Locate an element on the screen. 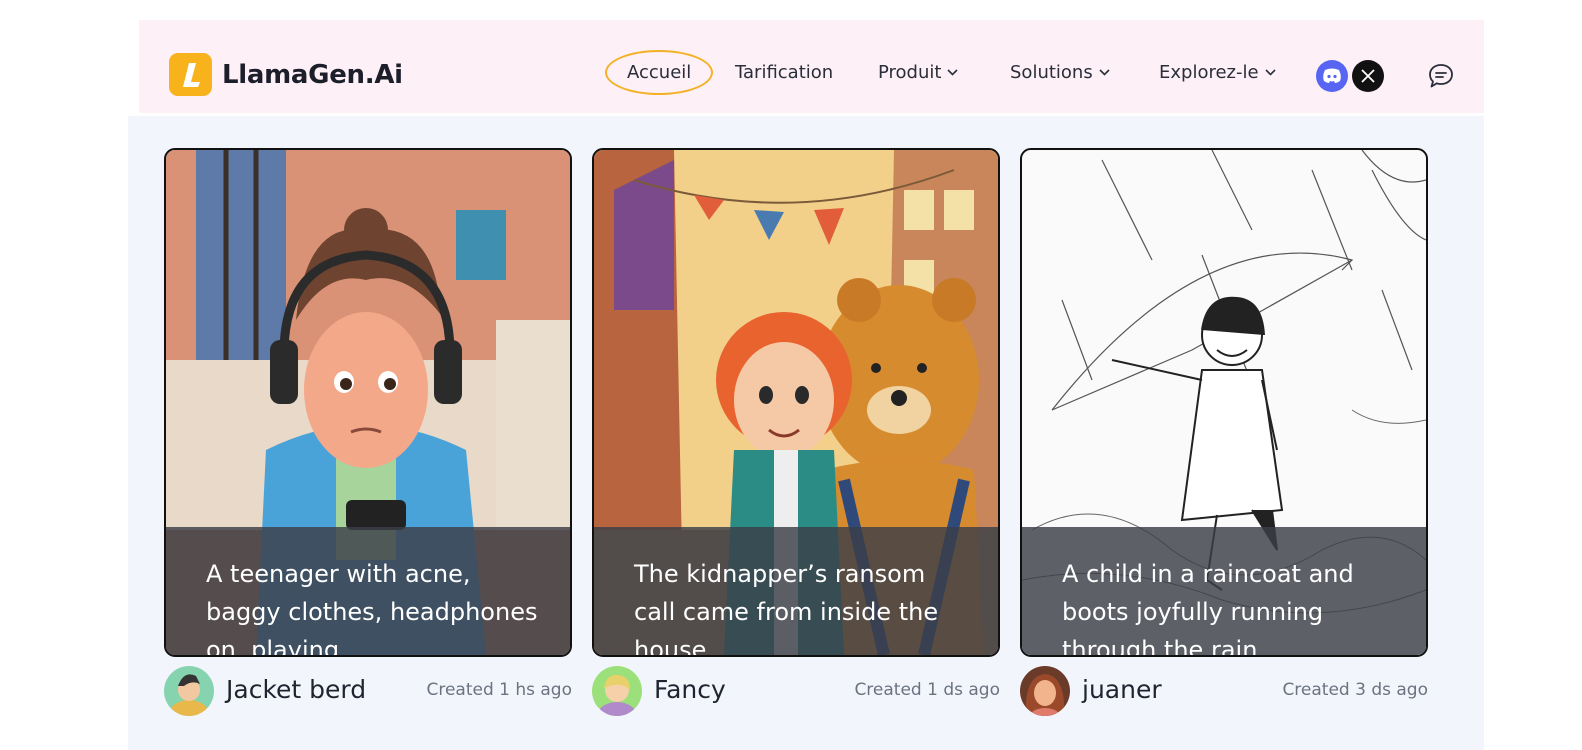  nav-pricing-label: Tarification is located at coordinates (784, 72).